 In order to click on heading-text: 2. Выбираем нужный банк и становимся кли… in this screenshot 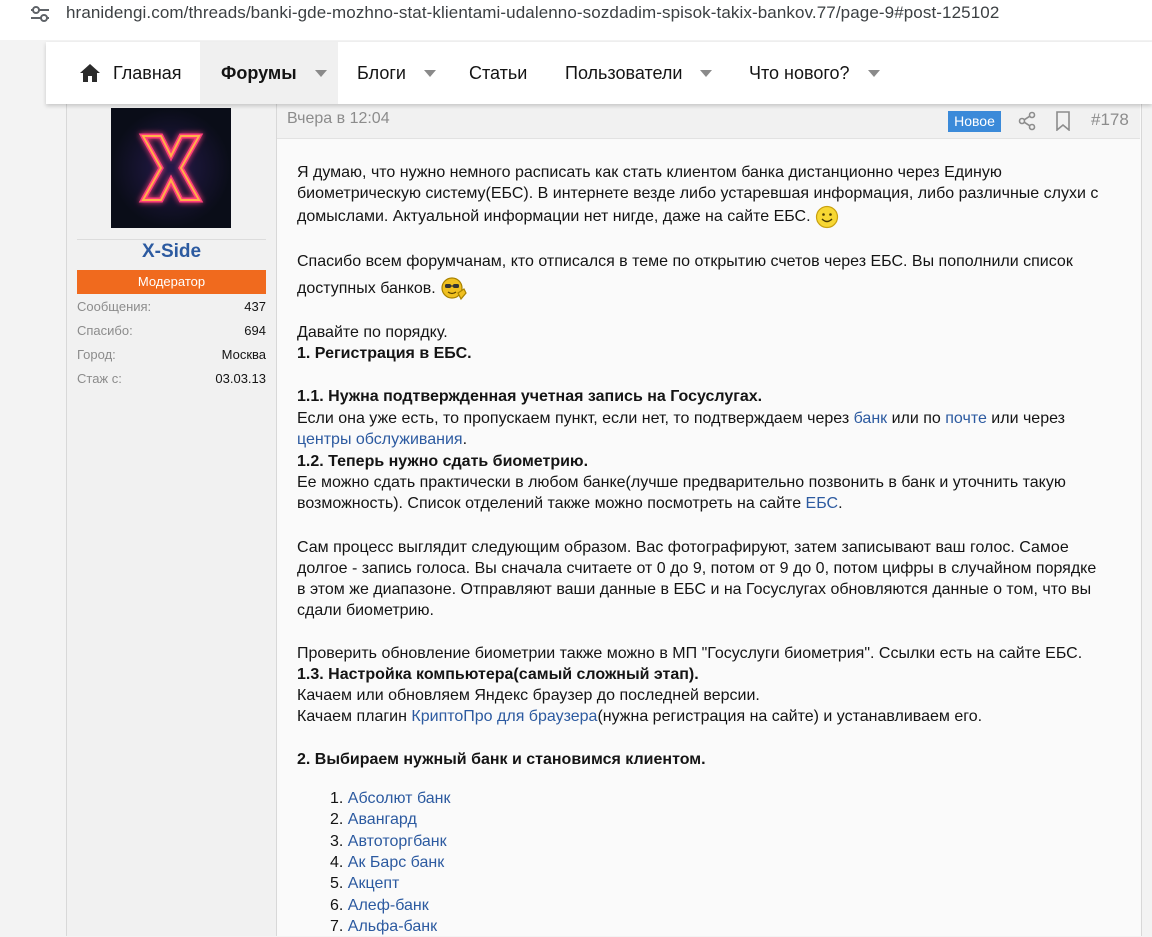, I will do `click(501, 759)`.